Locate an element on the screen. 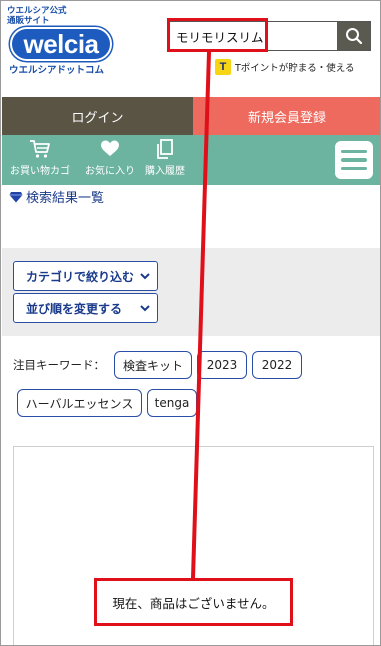 The height and width of the screenshot is (646, 381). category-filter-select: カテゴリで絞り込む is located at coordinates (85, 276).